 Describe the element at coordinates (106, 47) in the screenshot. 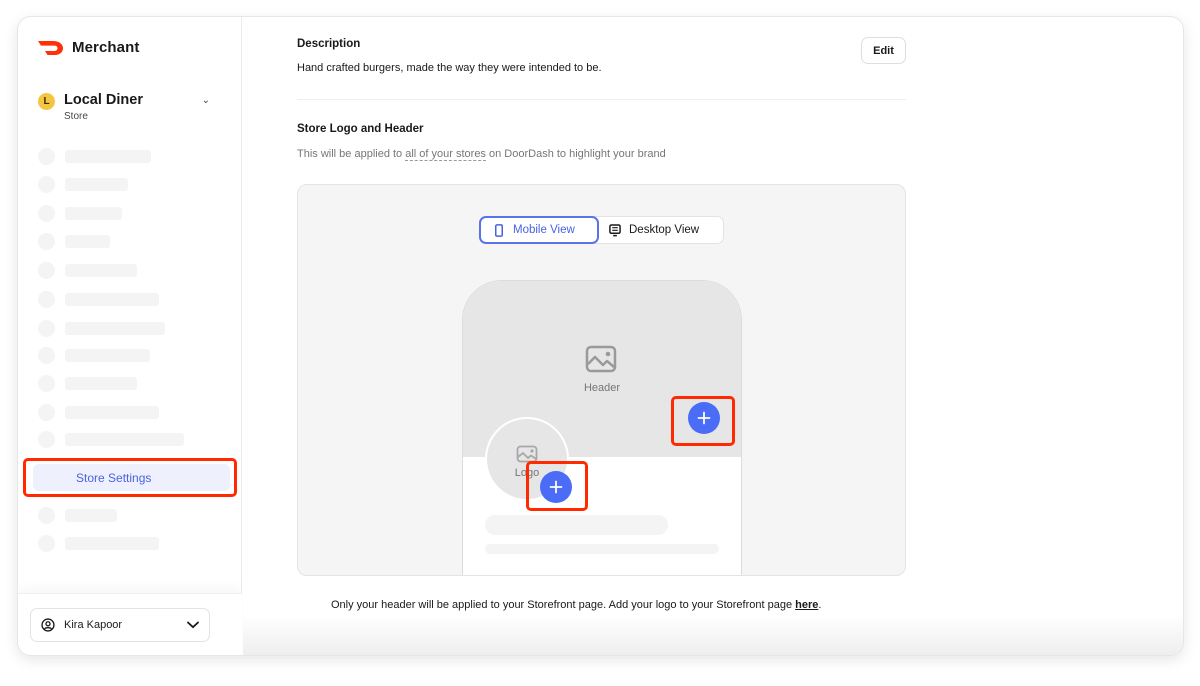

I see `brand-name: Merchant` at that location.